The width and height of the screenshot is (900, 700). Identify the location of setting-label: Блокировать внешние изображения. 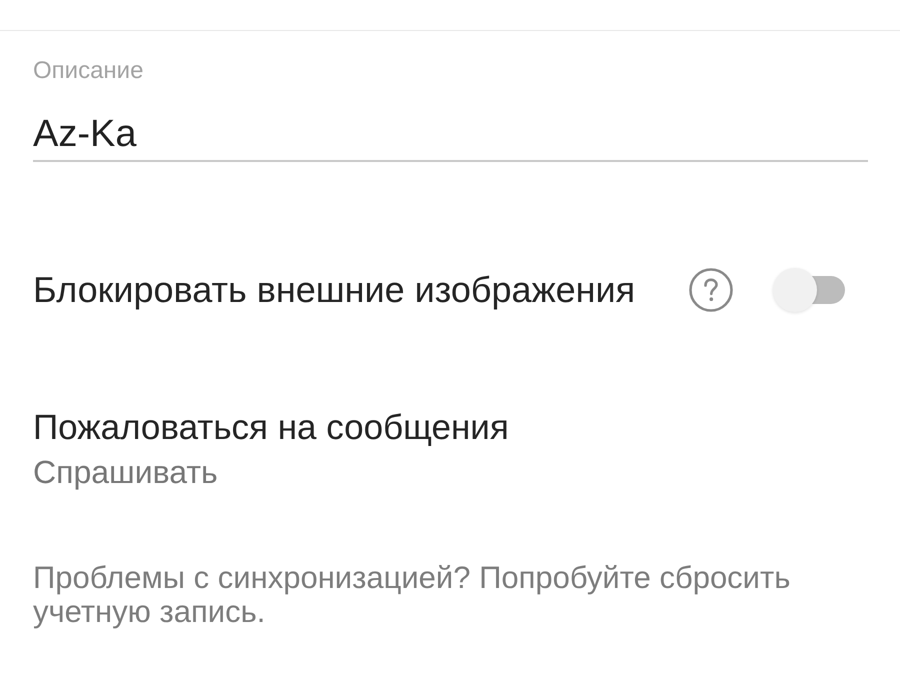
(334, 290).